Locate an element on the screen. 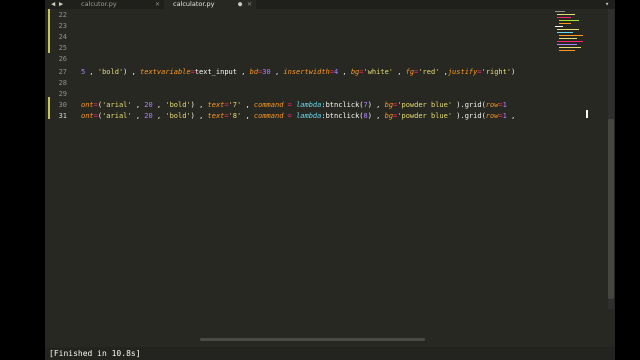  code-token: 1 is located at coordinates (504, 105).